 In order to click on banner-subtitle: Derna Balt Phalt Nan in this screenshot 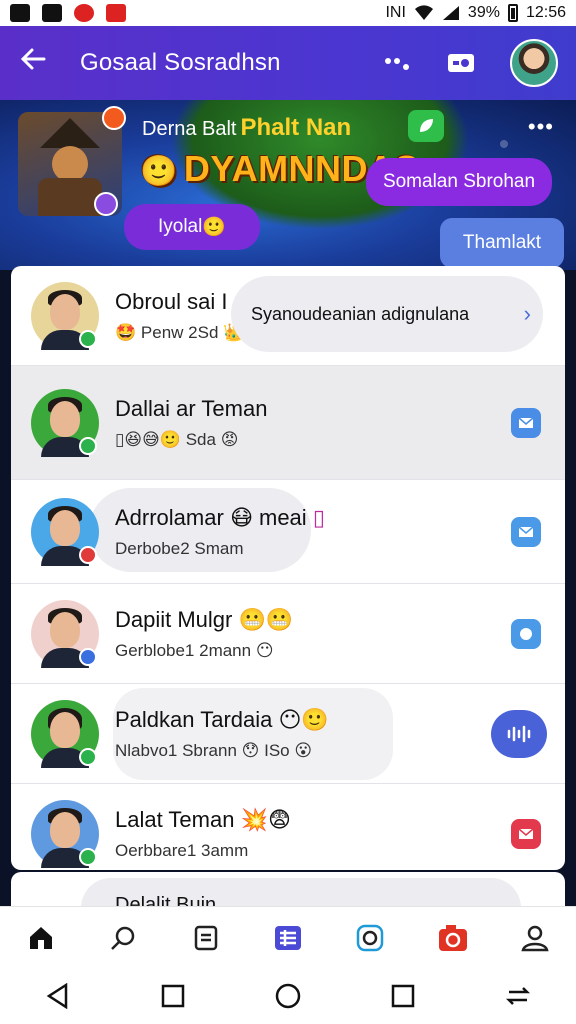, I will do `click(247, 127)`.